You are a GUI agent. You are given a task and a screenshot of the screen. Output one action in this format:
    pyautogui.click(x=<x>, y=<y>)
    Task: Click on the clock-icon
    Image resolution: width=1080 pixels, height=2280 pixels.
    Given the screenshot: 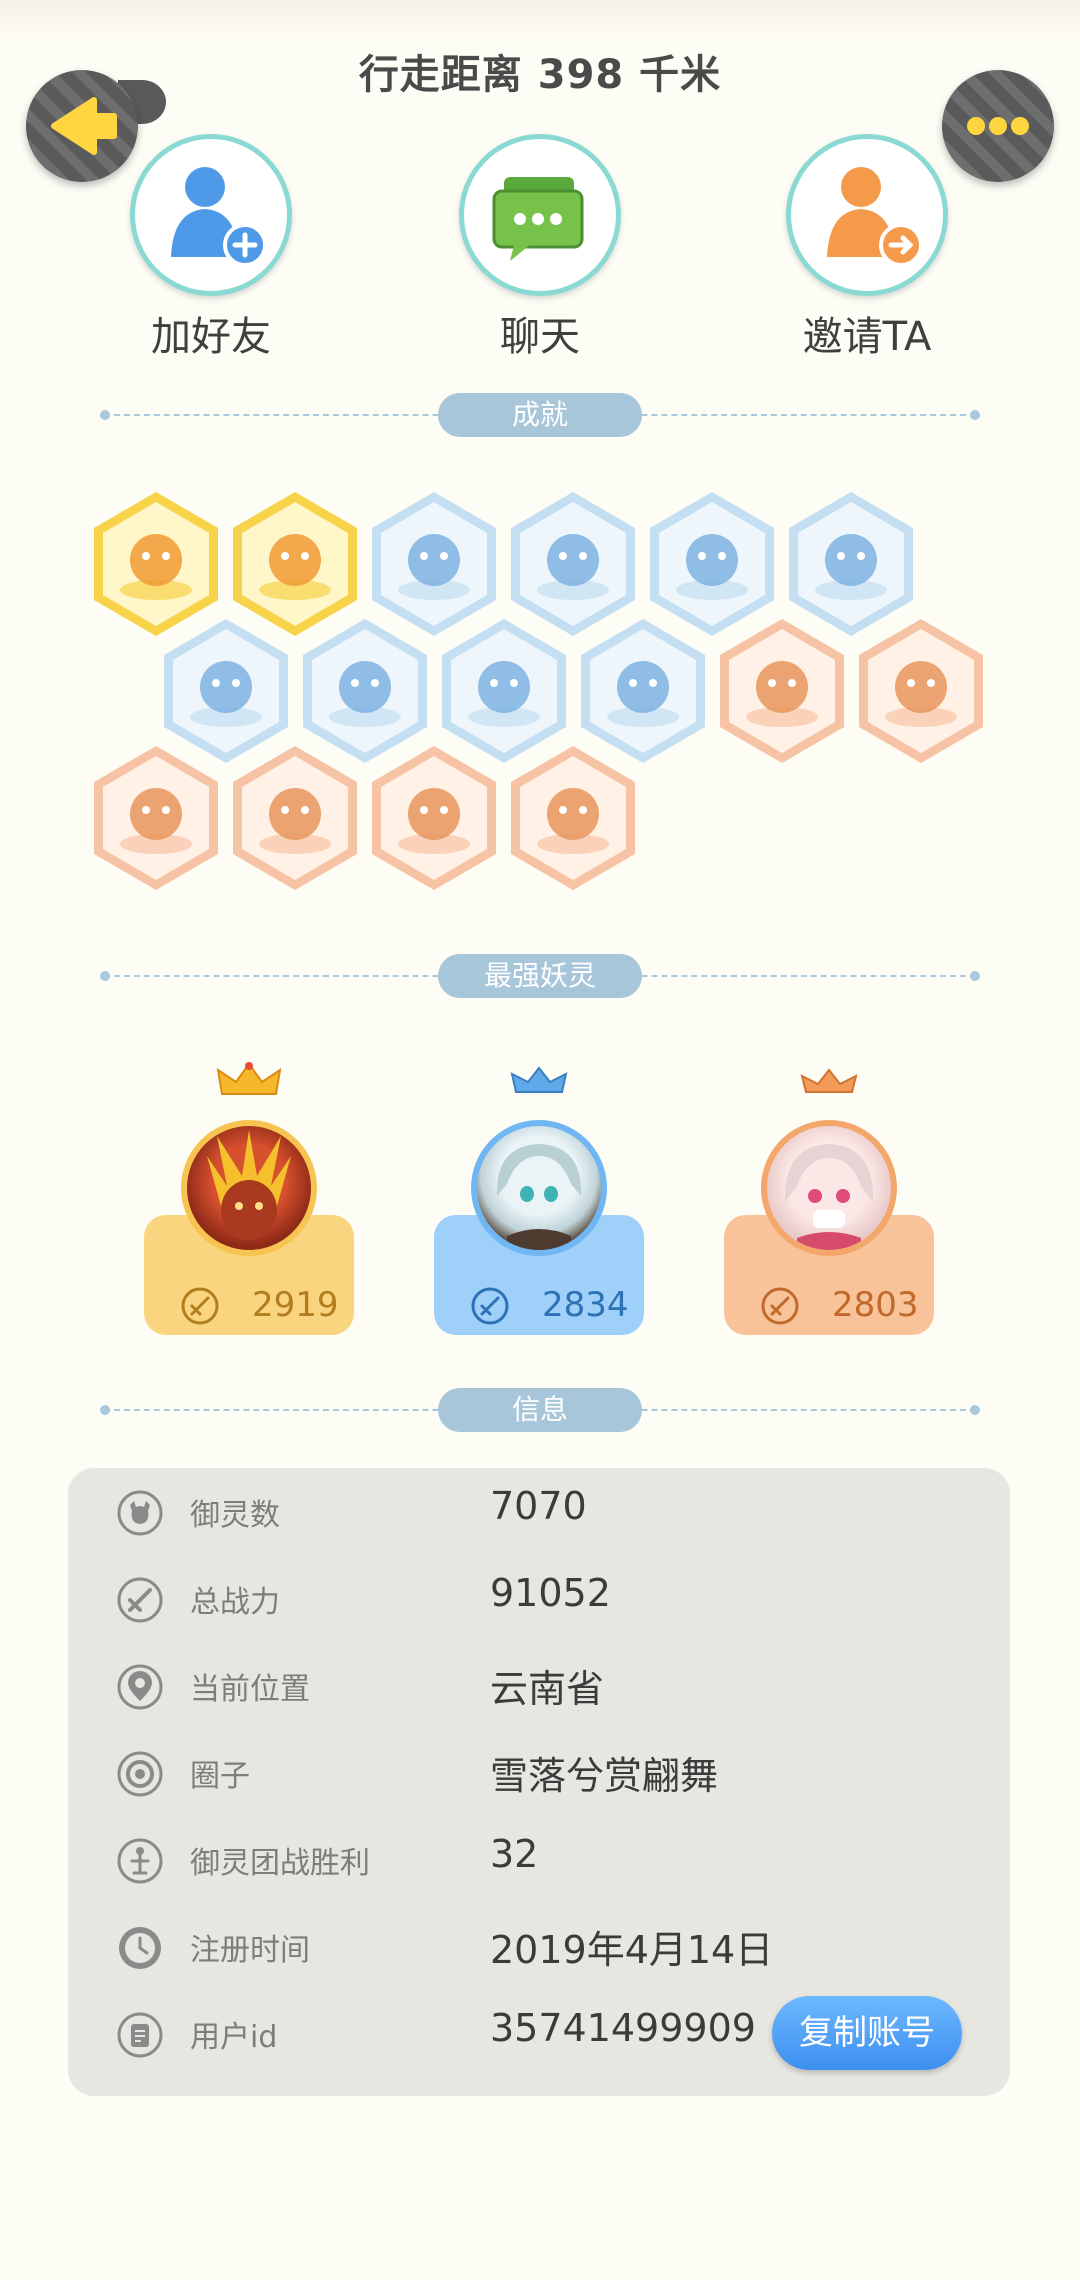 What is the action you would take?
    pyautogui.click(x=140, y=1948)
    